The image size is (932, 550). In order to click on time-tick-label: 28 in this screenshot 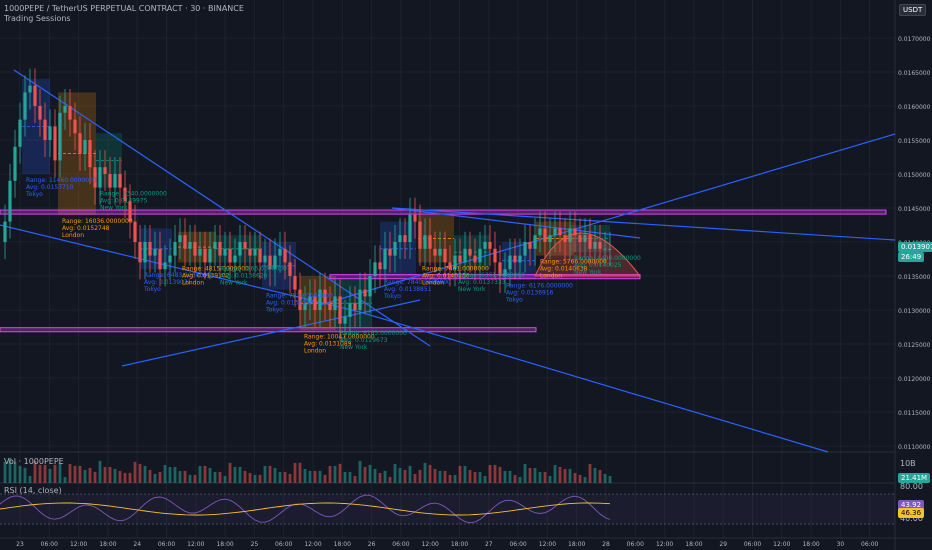, I will do `click(606, 544)`.